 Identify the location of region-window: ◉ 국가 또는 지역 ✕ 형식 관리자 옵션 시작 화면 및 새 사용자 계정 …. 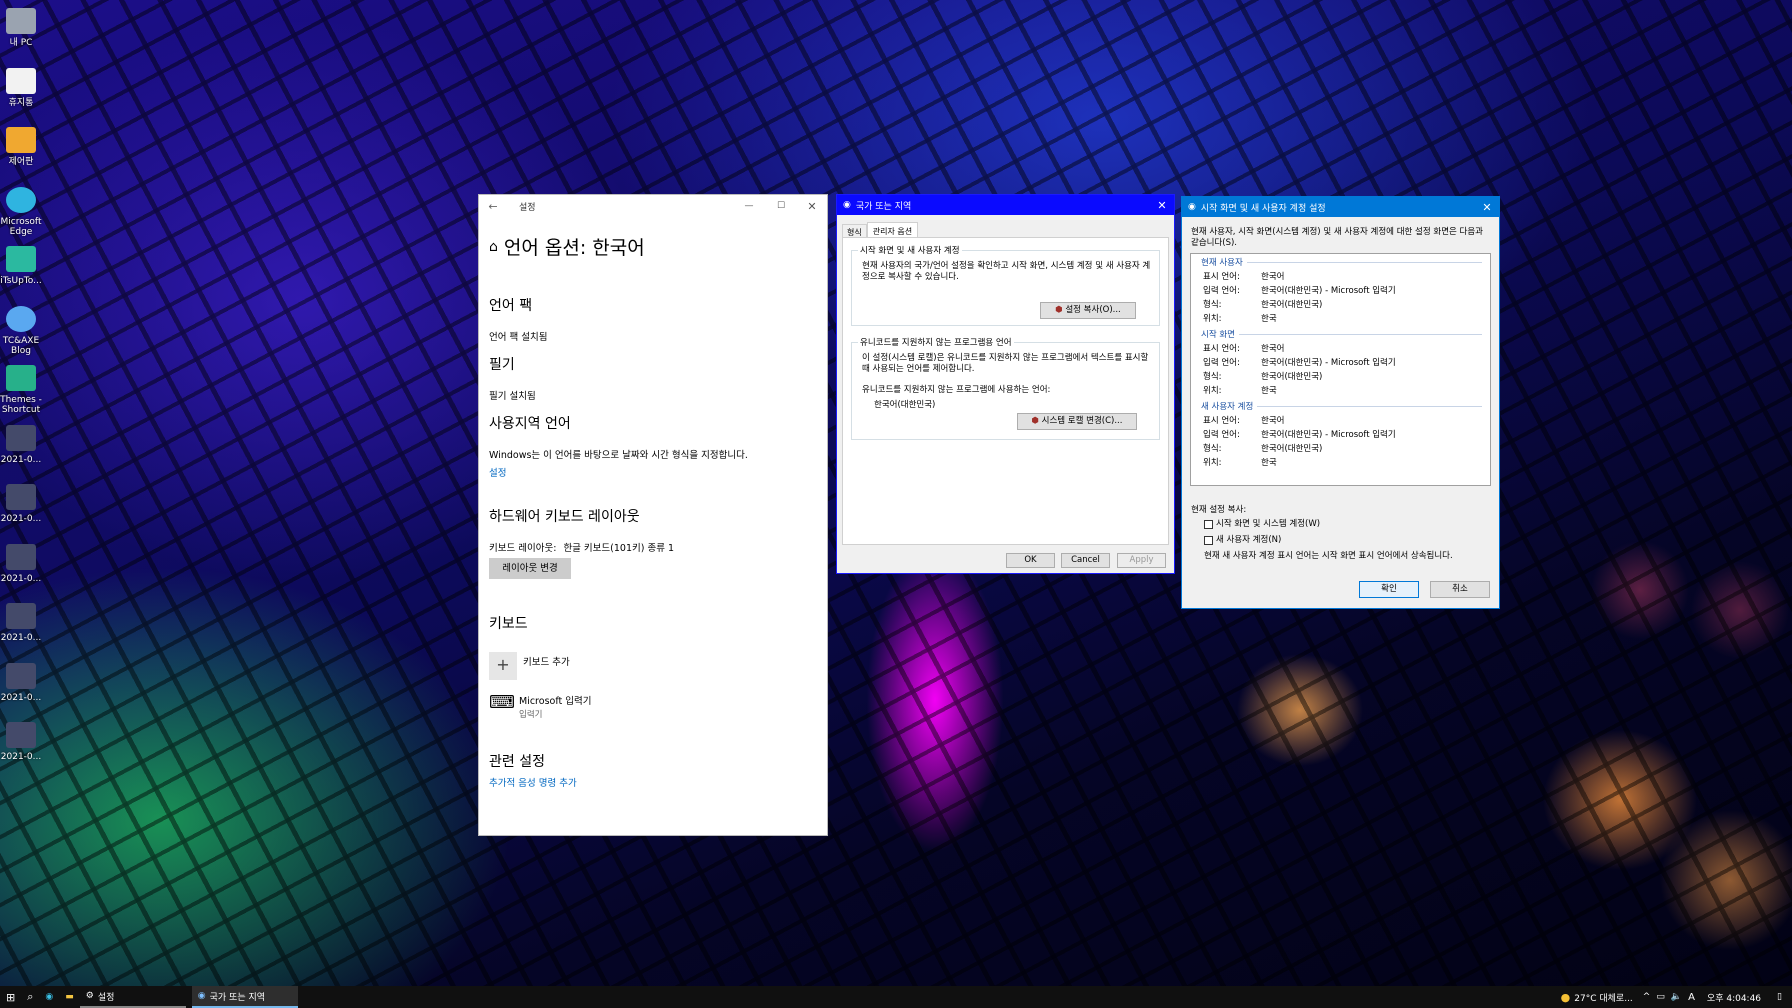
(1005, 384).